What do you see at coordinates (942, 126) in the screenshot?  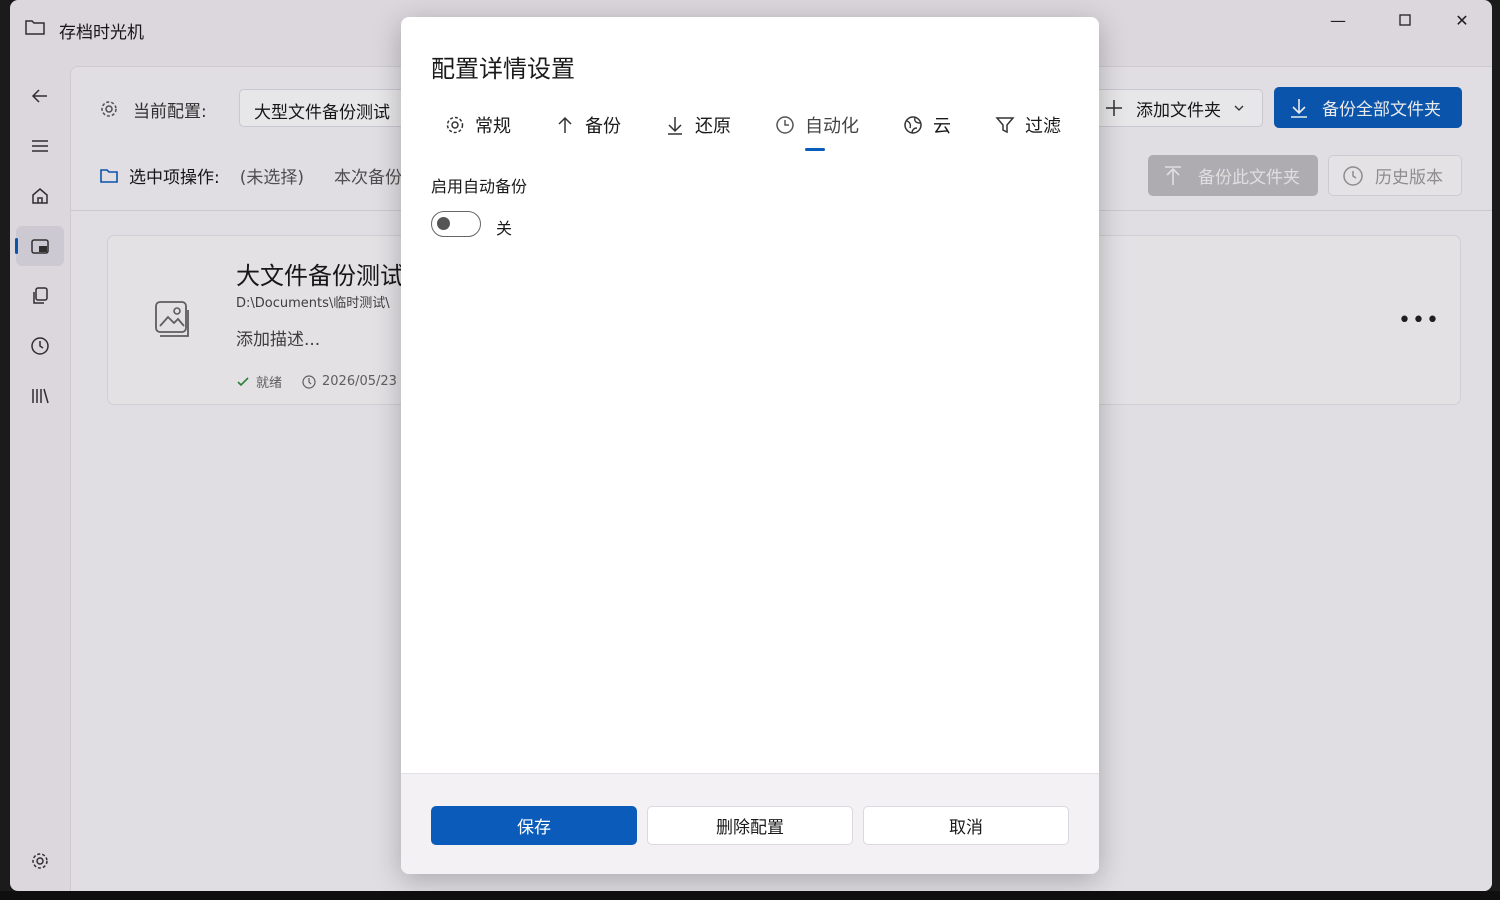 I see `tab-cloud-label: 云` at bounding box center [942, 126].